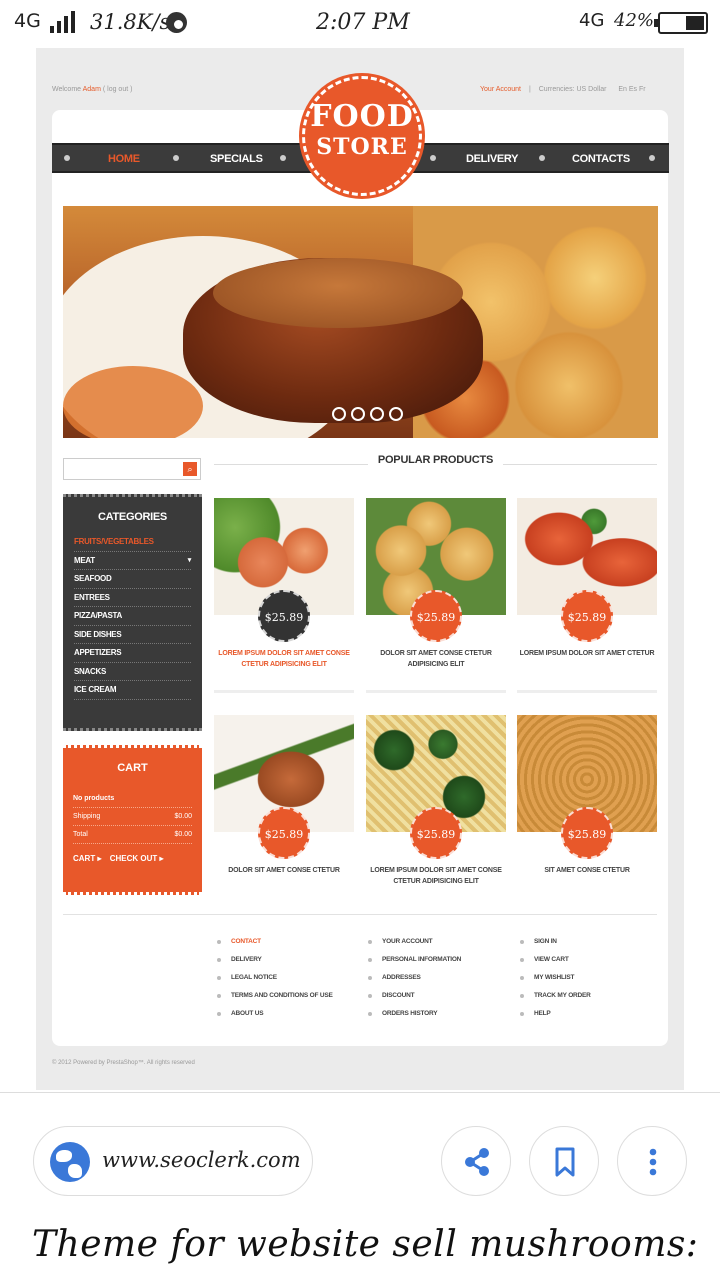  Describe the element at coordinates (124, 159) in the screenshot. I see `nav-home: HOME` at that location.